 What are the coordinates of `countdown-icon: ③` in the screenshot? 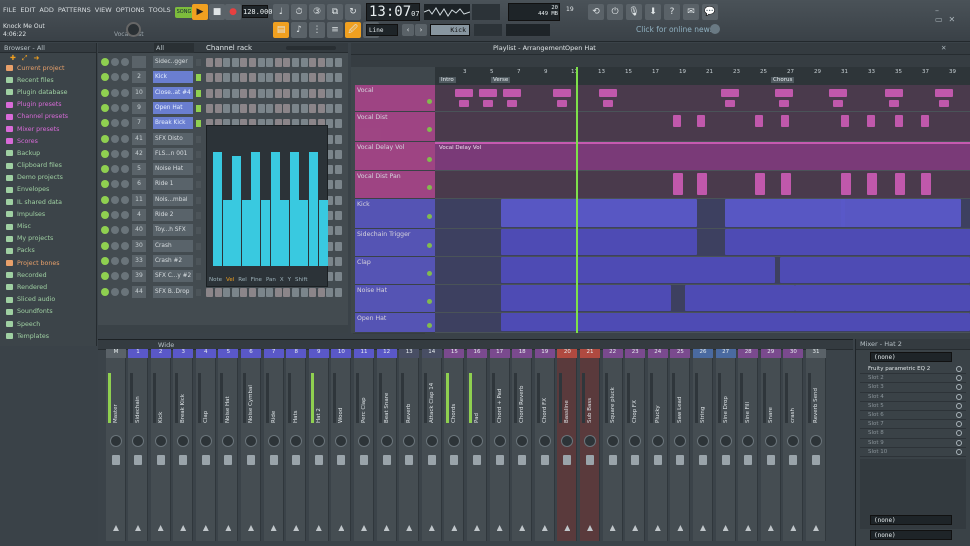 It's located at (317, 12).